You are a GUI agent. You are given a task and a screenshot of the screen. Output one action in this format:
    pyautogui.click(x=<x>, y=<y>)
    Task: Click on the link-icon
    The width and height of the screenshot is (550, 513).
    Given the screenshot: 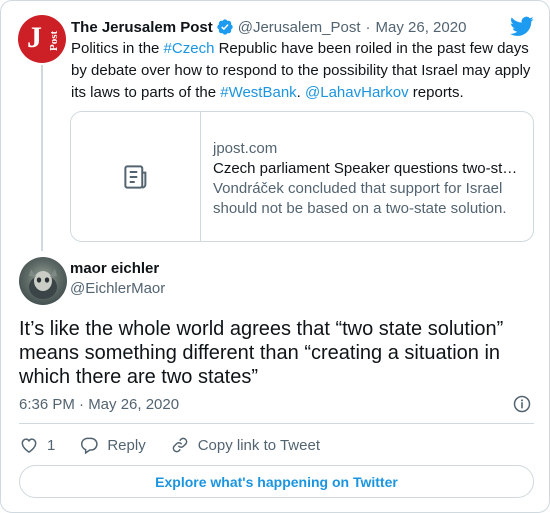 What is the action you would take?
    pyautogui.click(x=179, y=445)
    